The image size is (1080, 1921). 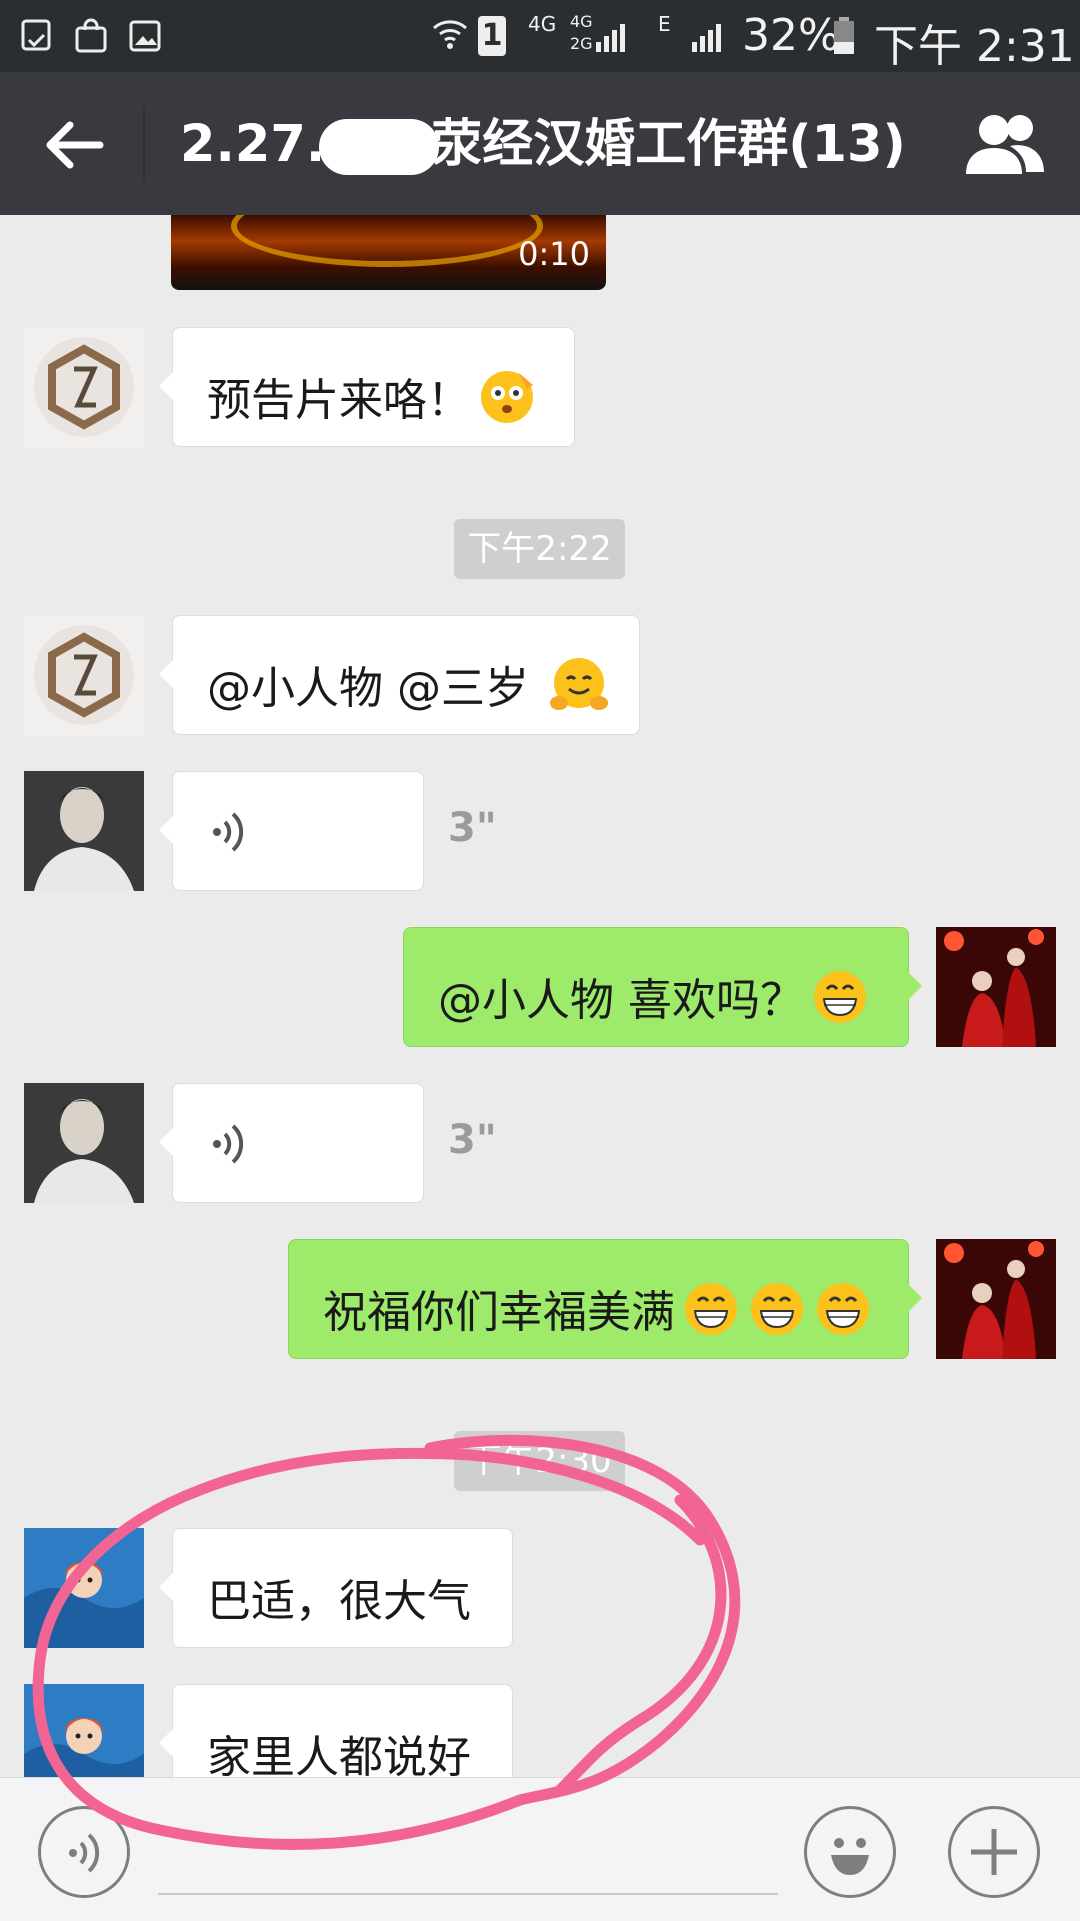 I want to click on wifi-icon, so click(x=450, y=34).